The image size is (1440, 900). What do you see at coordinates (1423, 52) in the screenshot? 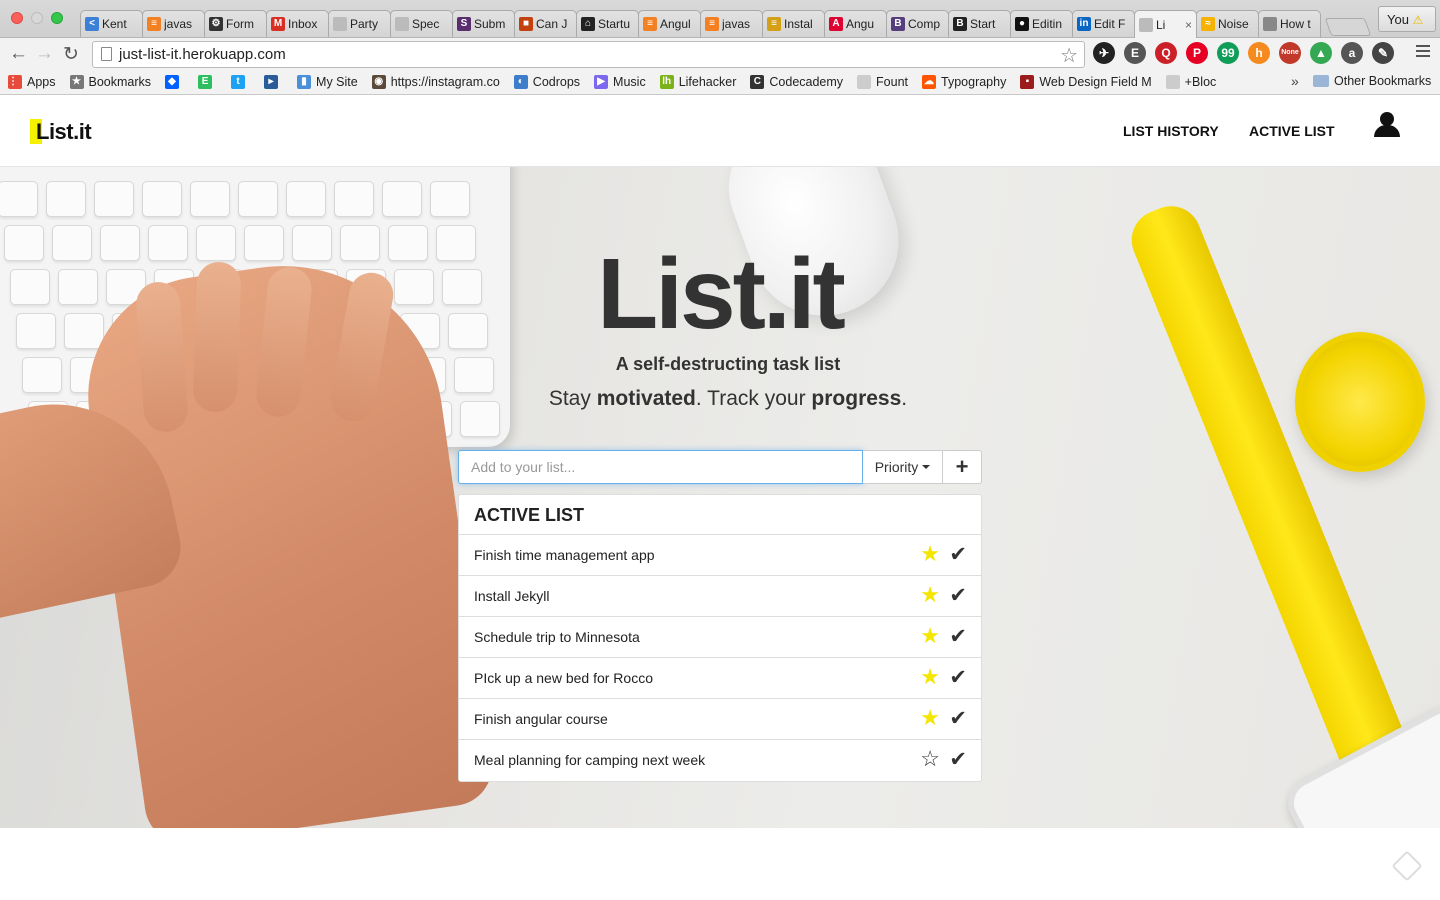
I see `menu-icon` at bounding box center [1423, 52].